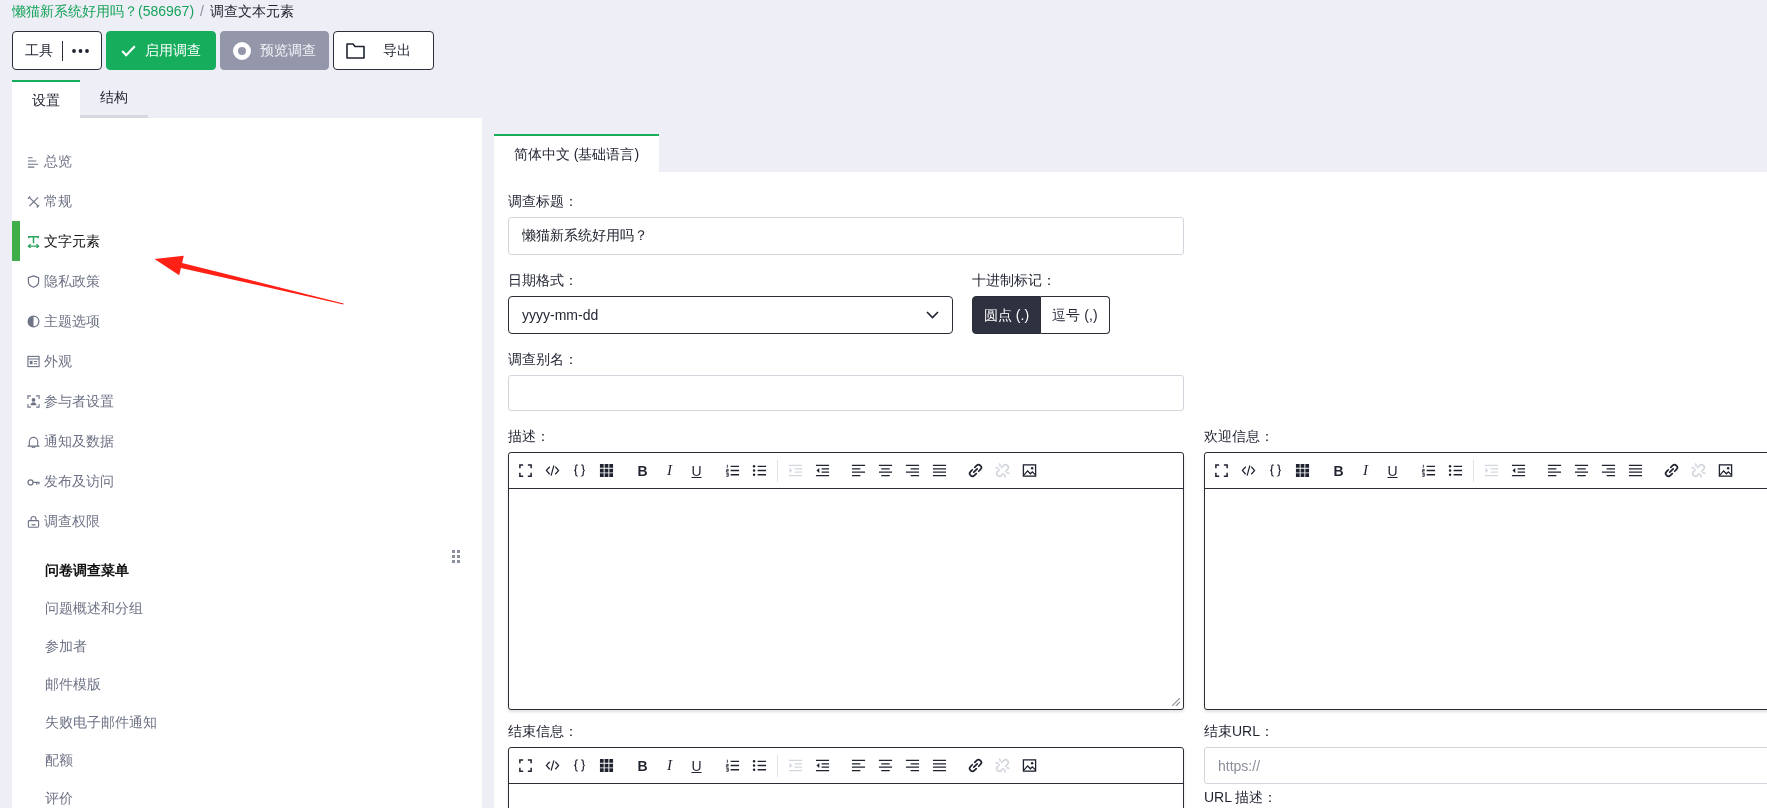 Image resolution: width=1767 pixels, height=808 pixels. Describe the element at coordinates (846, 393) in the screenshot. I see `survey-alias-input` at that location.